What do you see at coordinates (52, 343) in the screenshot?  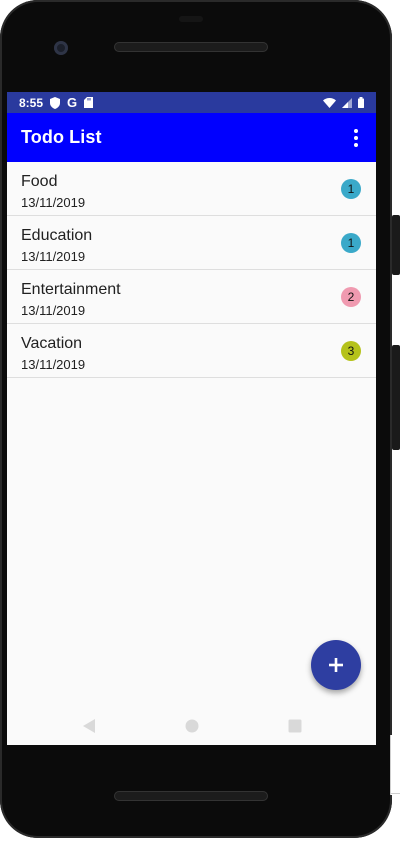 I see `todo-title: Vacation` at bounding box center [52, 343].